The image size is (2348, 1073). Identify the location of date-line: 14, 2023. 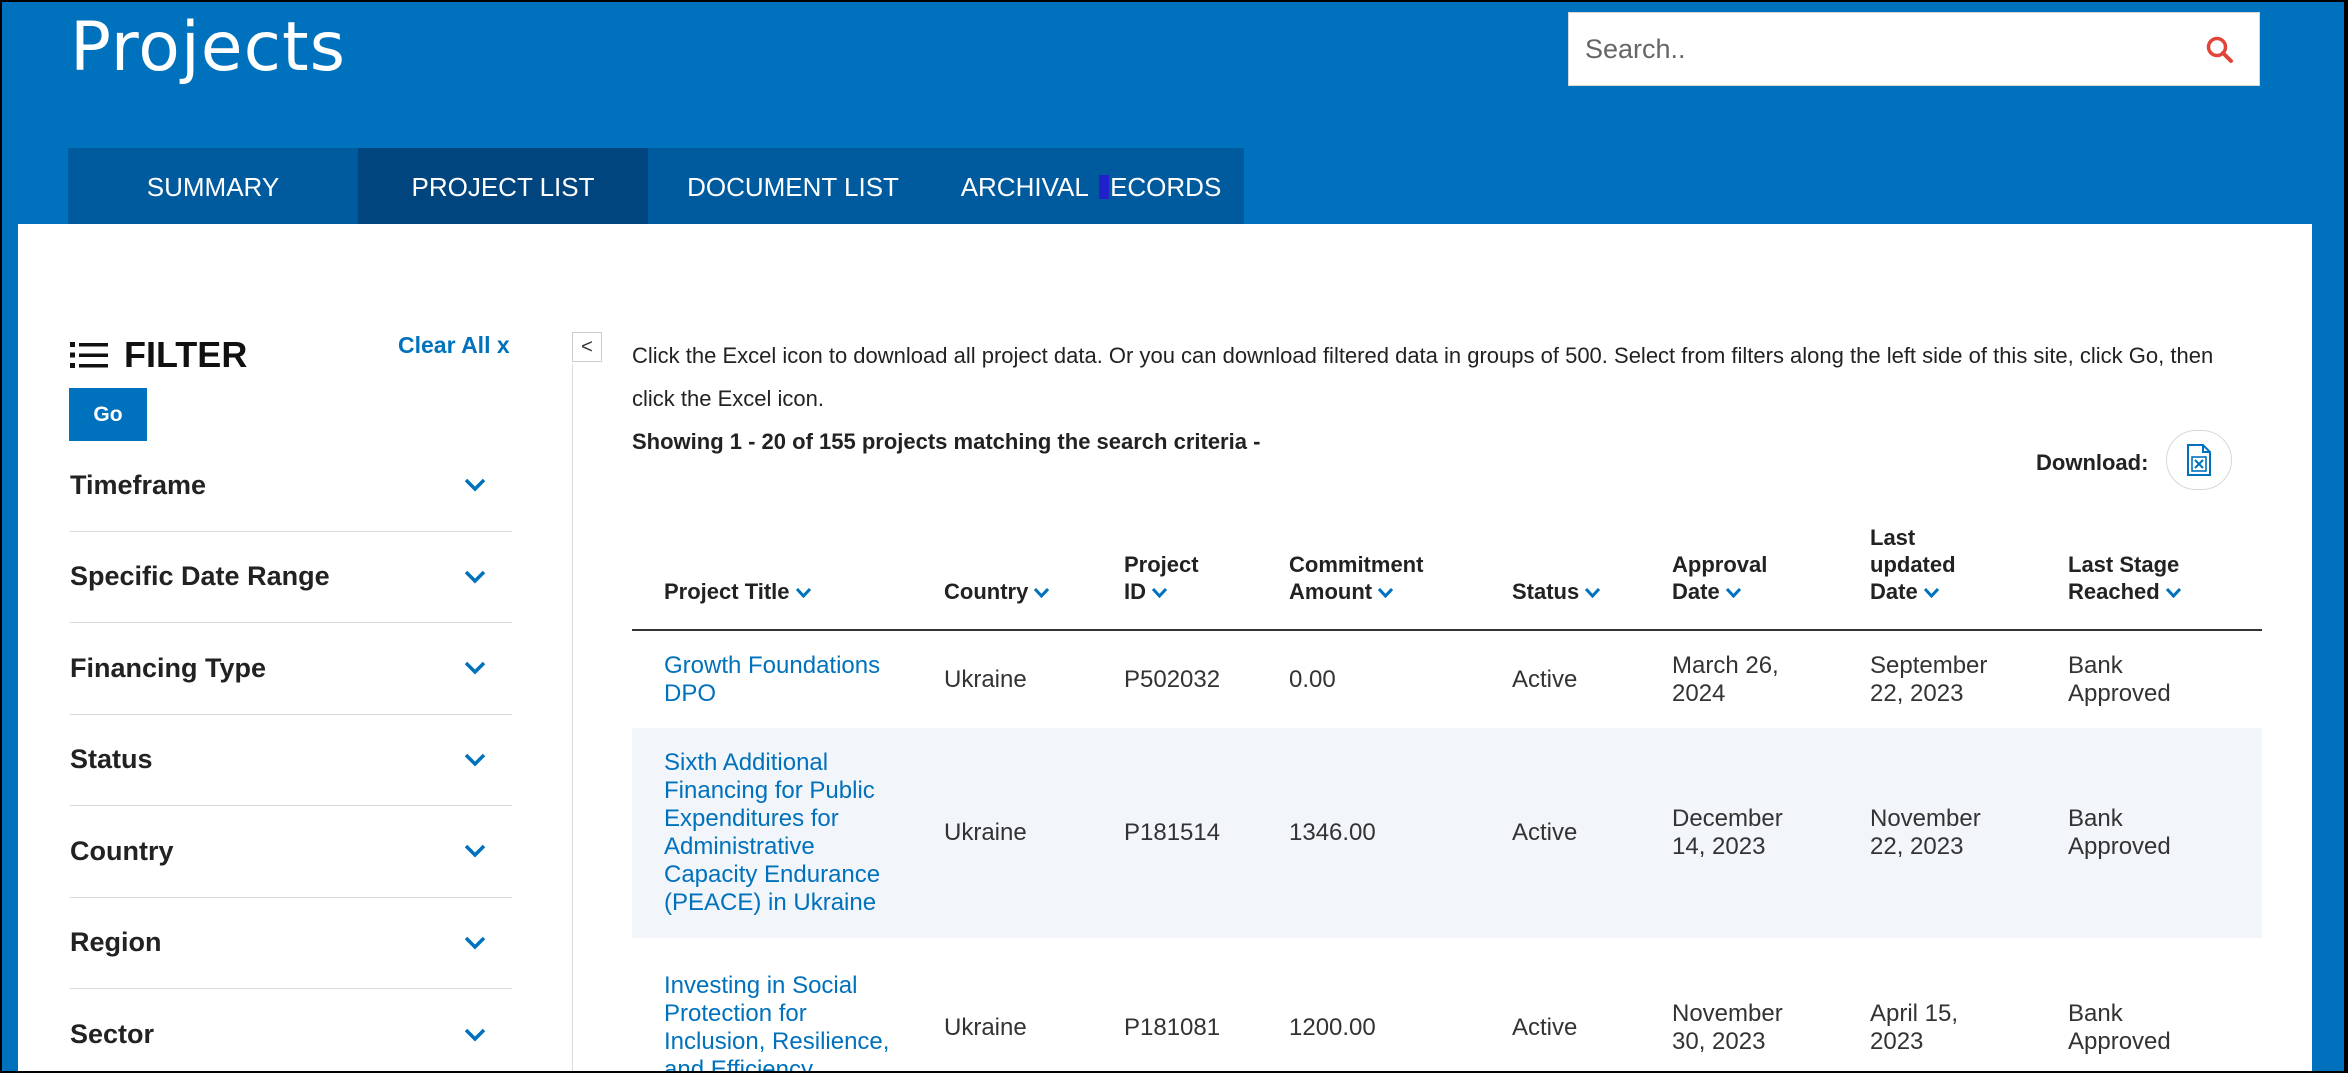
(1719, 846).